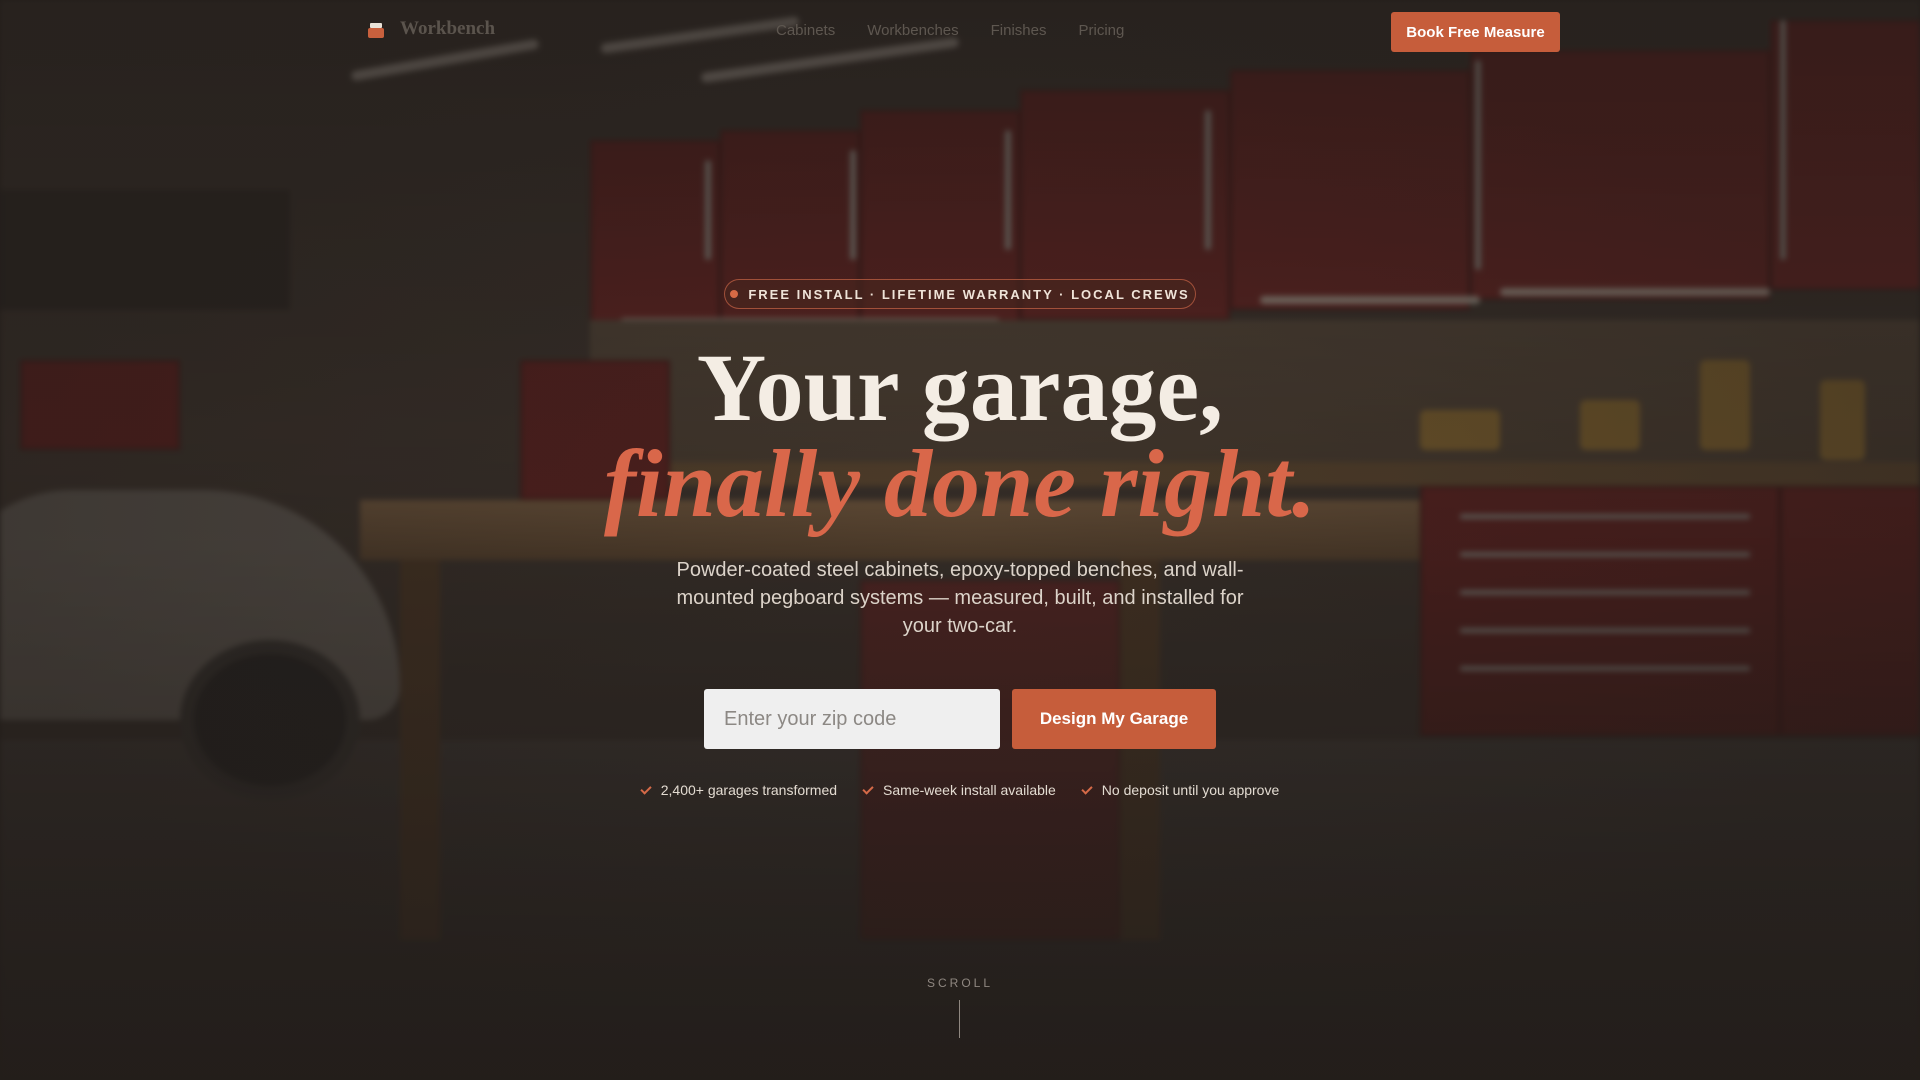 This screenshot has height=1080, width=1920. Describe the element at coordinates (805, 30) in the screenshot. I see `nav-link-cabinets: Cabinets` at that location.